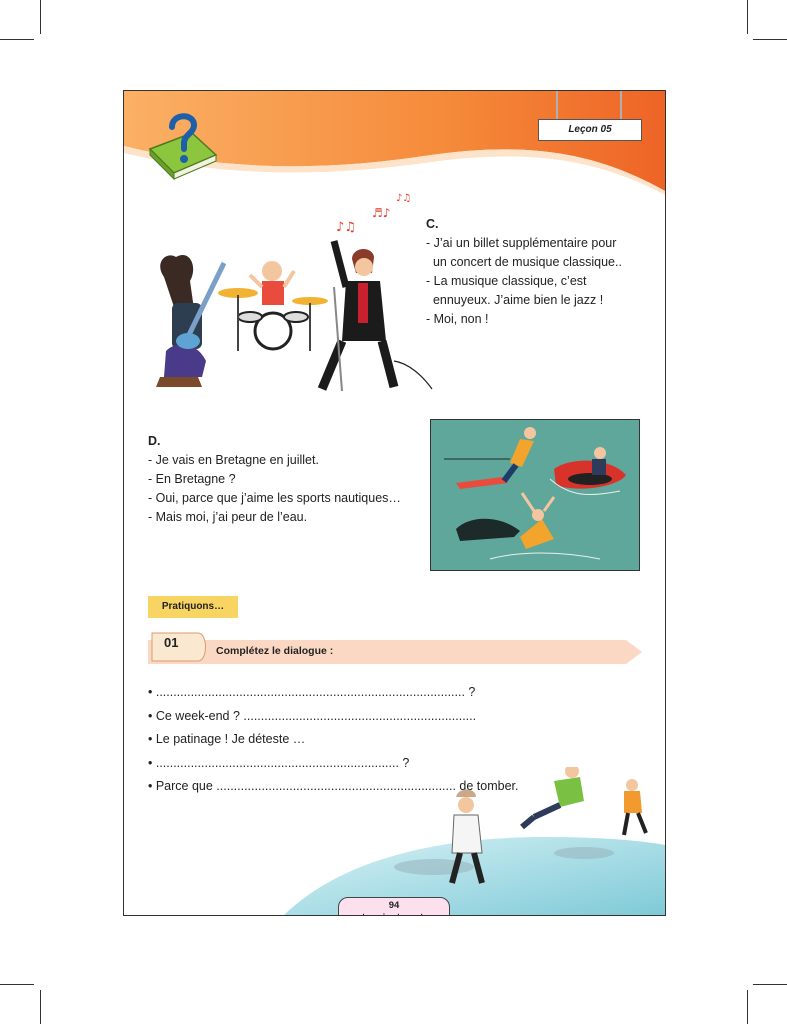  What do you see at coordinates (521, 243) in the screenshot?
I see `dialogue-line: - J’ai un billet supplémentaire pour` at bounding box center [521, 243].